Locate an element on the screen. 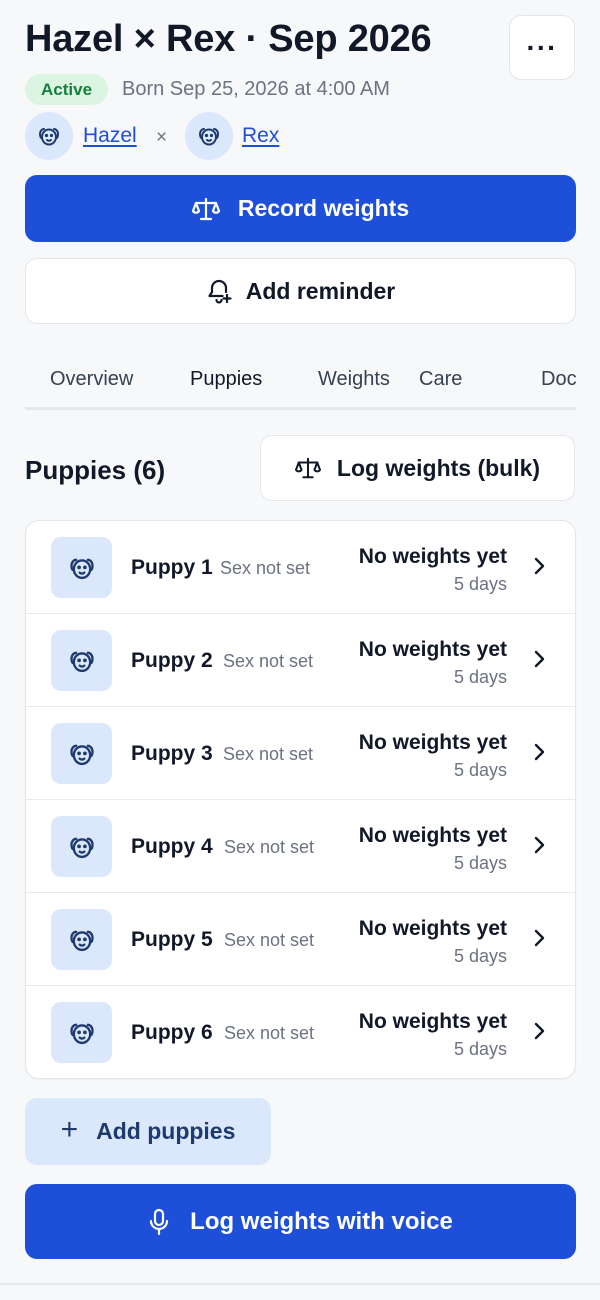 This screenshot has height=1300, width=600. log-weights-bulk-button: Log weights (bulk) is located at coordinates (417, 468).